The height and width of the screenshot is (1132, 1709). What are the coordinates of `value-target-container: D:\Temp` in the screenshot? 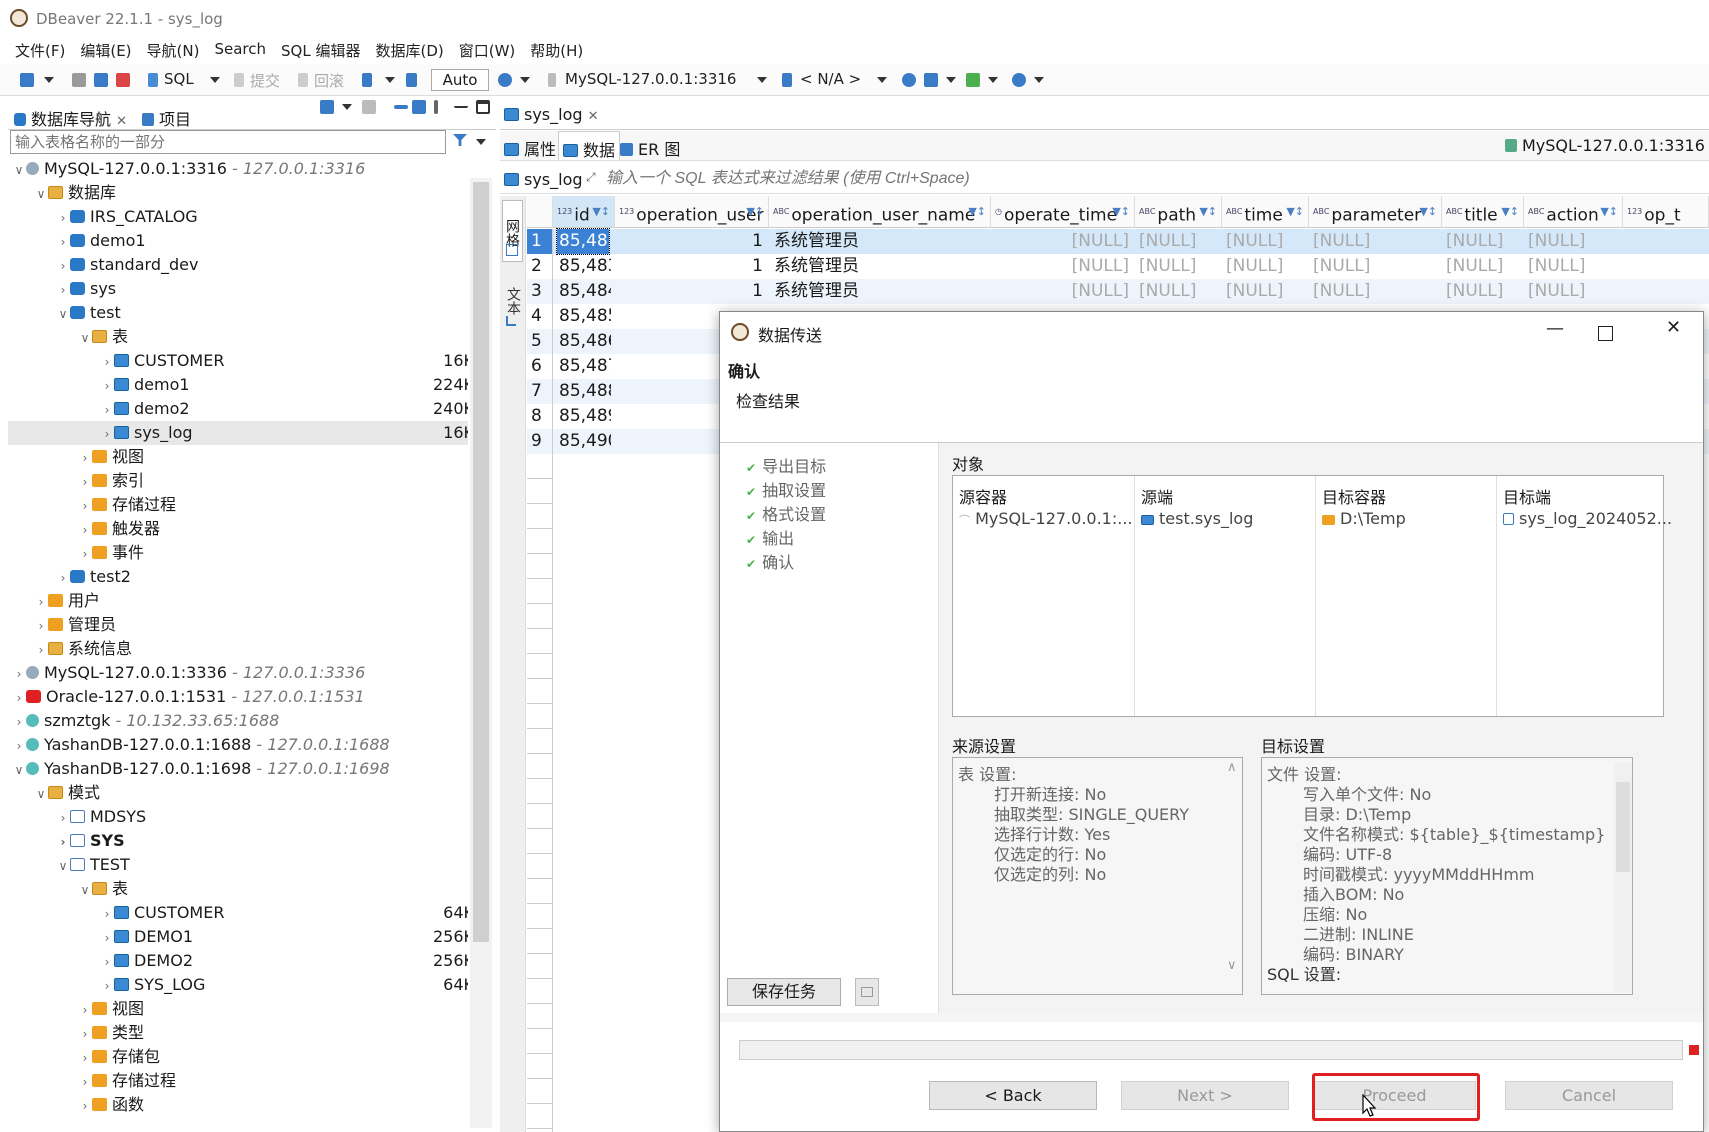 It's located at (1364, 518).